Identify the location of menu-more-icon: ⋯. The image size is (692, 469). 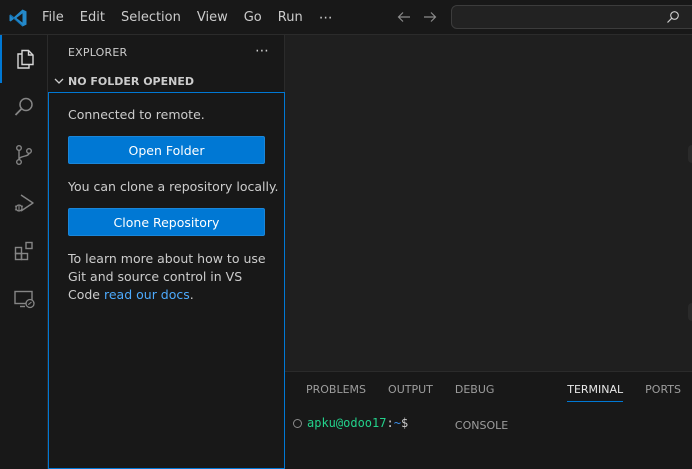
(326, 18).